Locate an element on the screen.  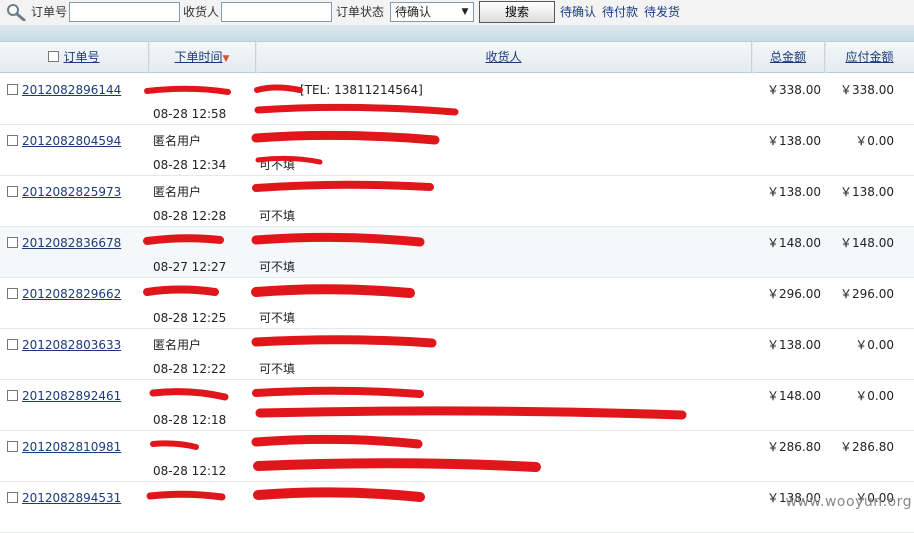
payable-amount: ￥138.00 is located at coordinates (867, 192).